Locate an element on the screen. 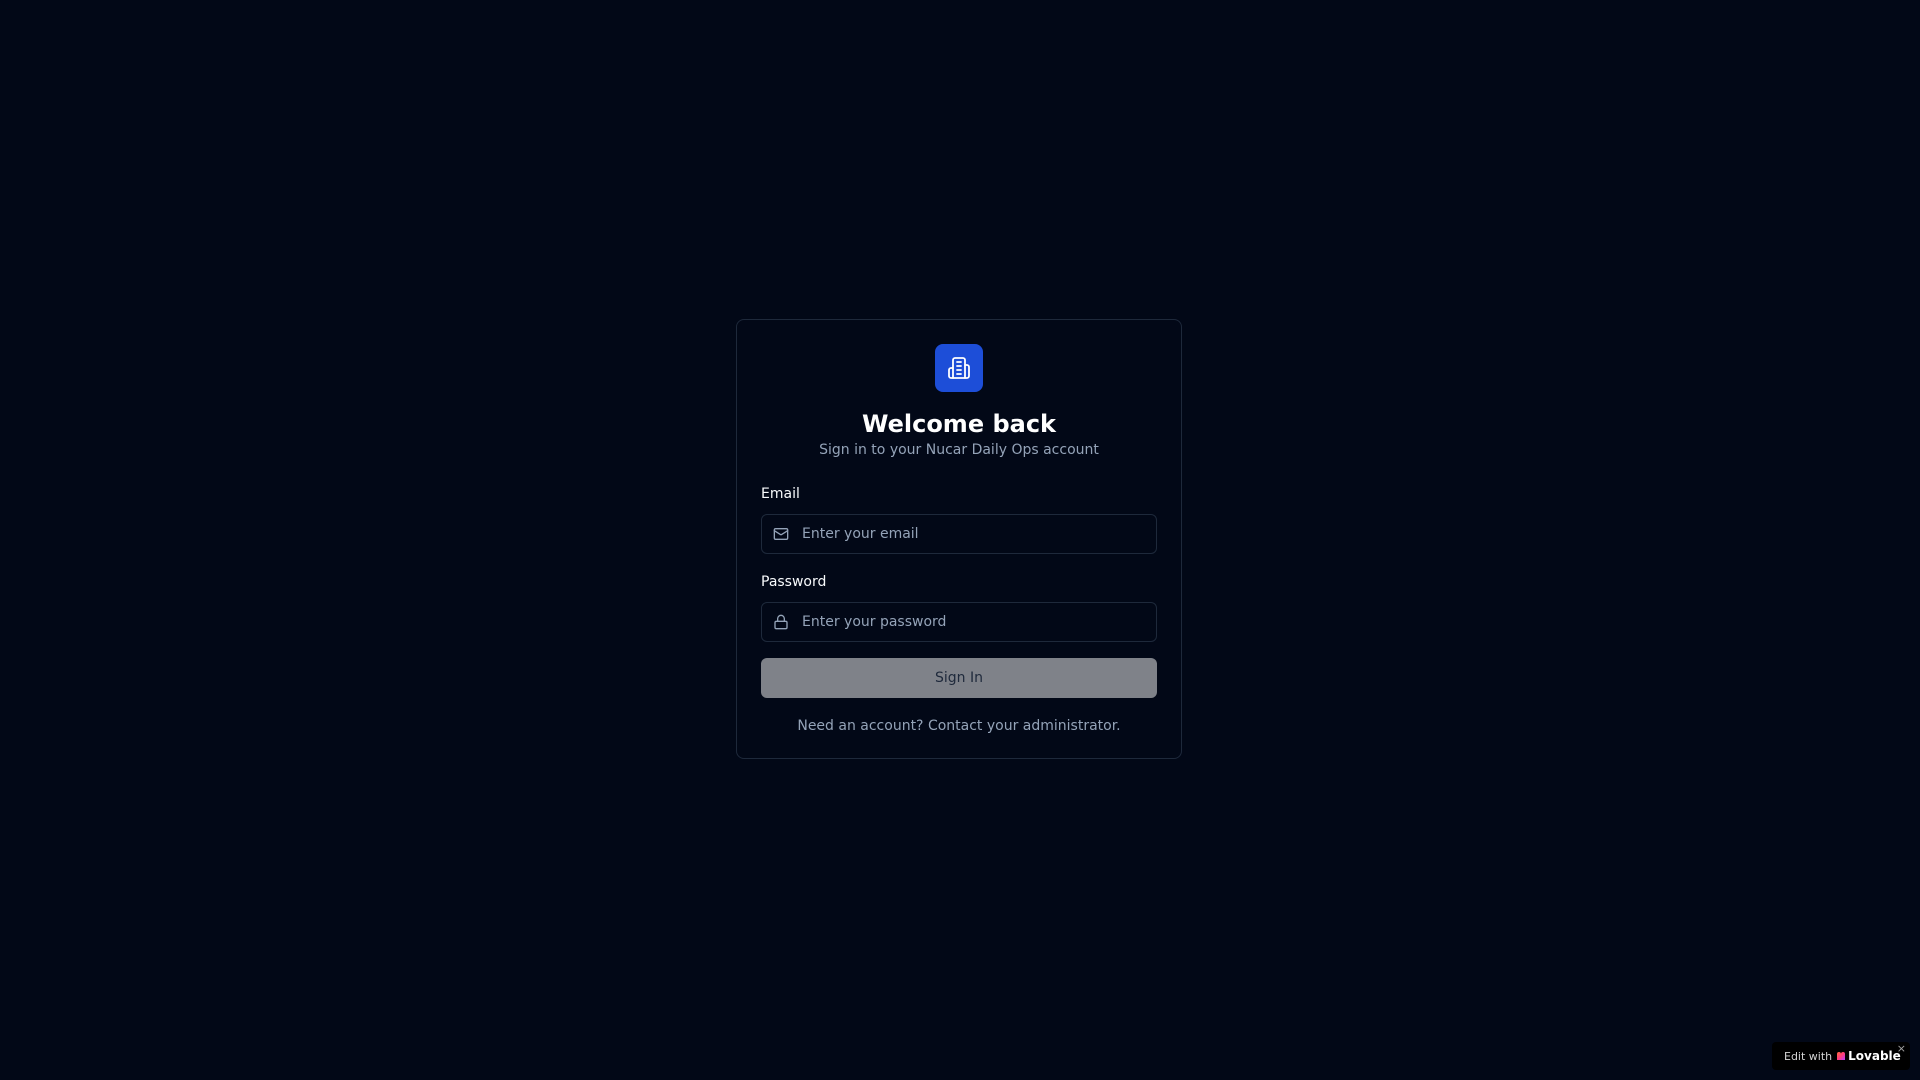 Image resolution: width=1920 pixels, height=1080 pixels. email-field is located at coordinates (972, 534).